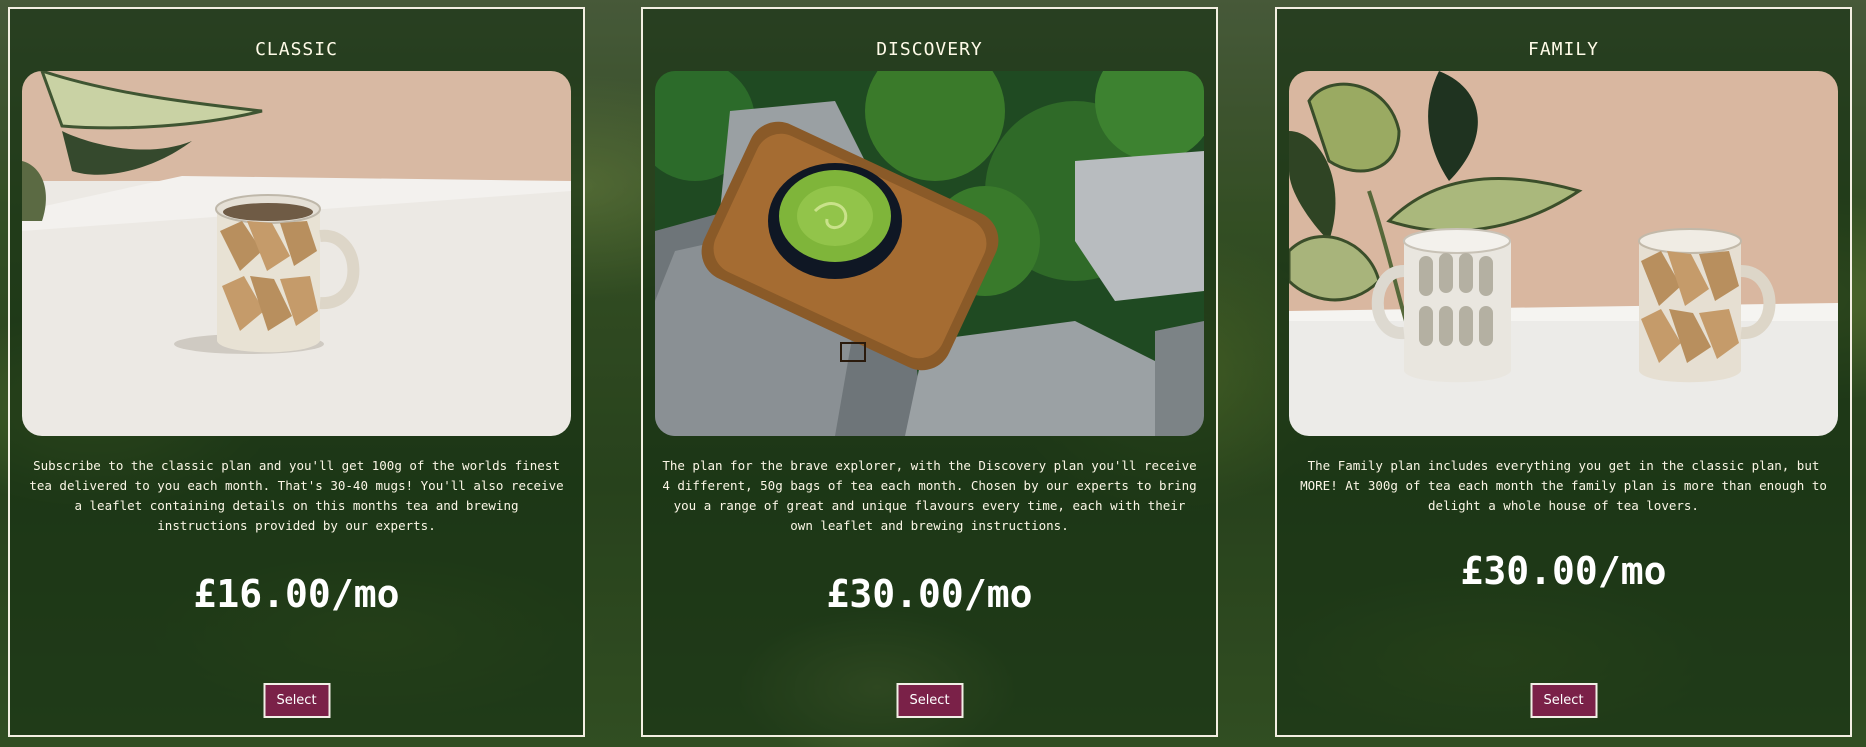 This screenshot has width=1866, height=747. What do you see at coordinates (296, 49) in the screenshot?
I see `plan-title: CLASSIC` at bounding box center [296, 49].